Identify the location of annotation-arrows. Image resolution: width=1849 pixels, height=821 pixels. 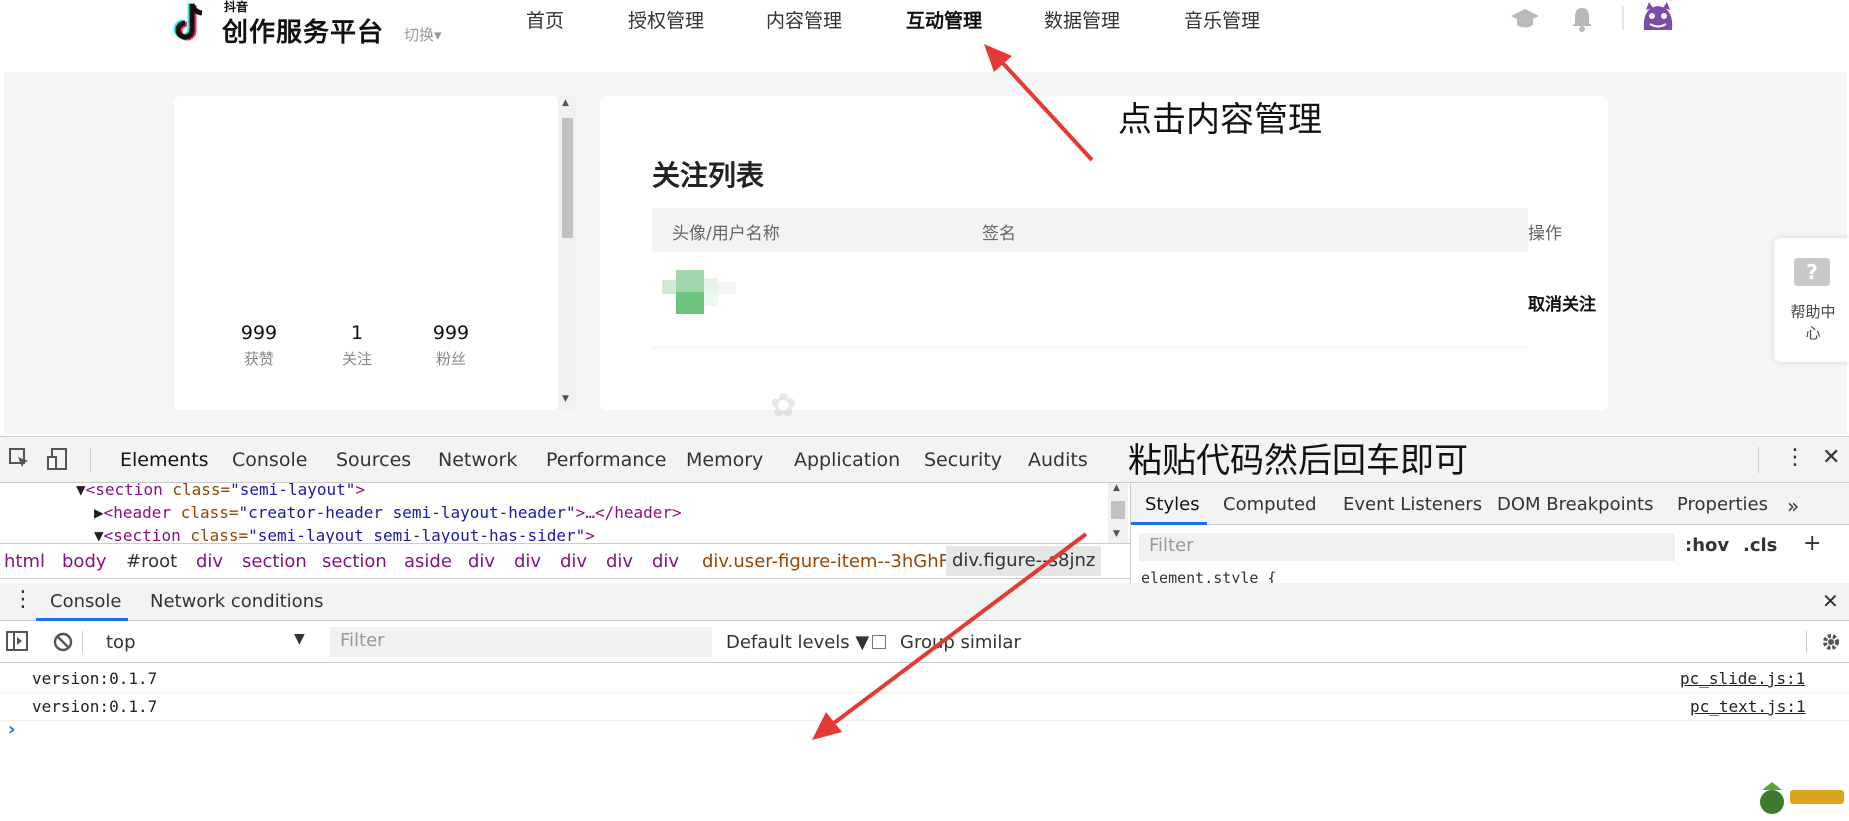
(953, 392).